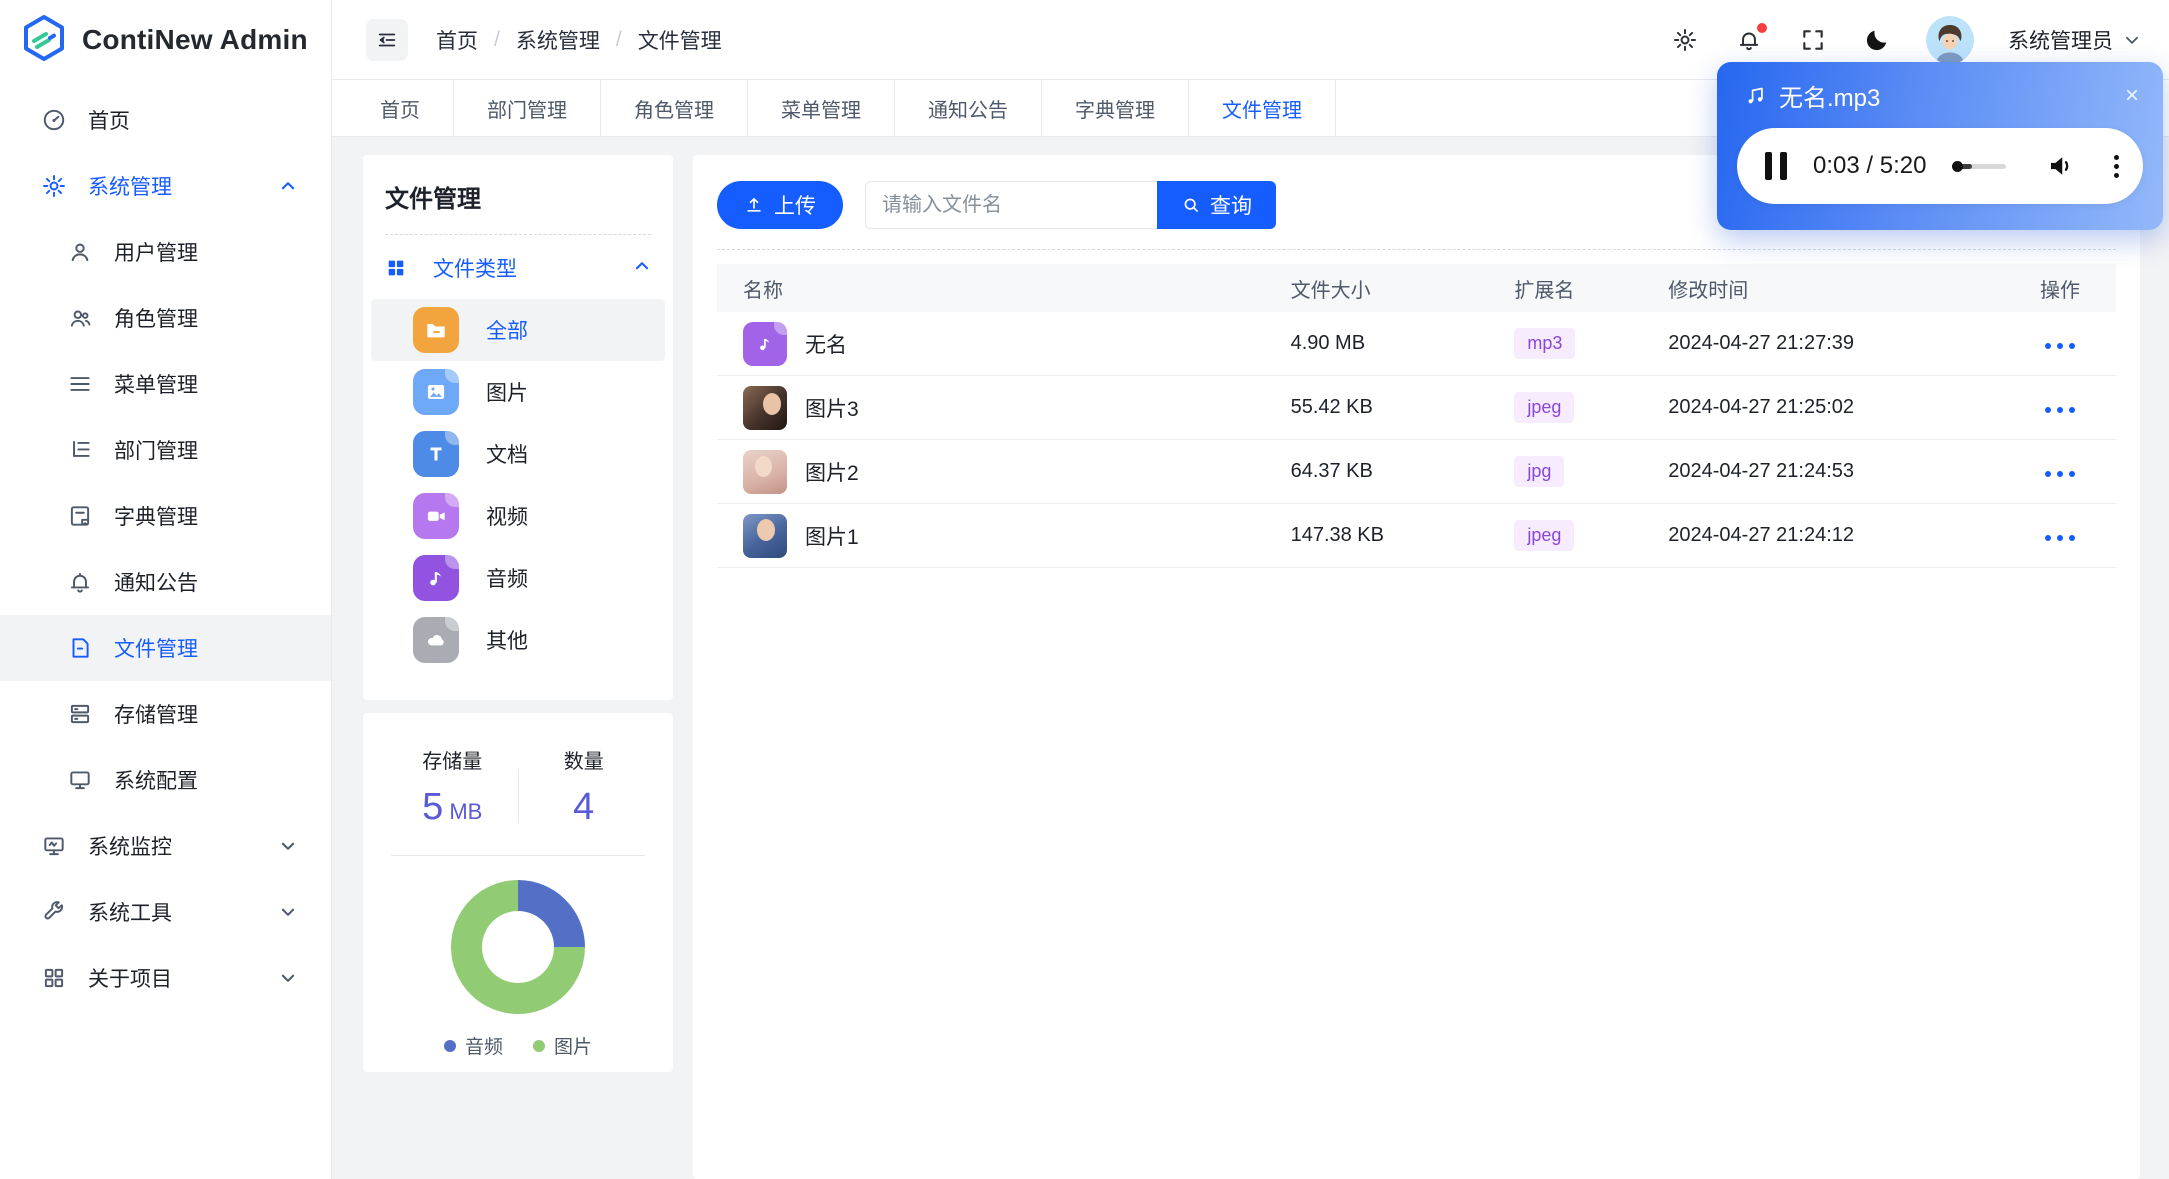  I want to click on file-type-video: 视频, so click(518, 516).